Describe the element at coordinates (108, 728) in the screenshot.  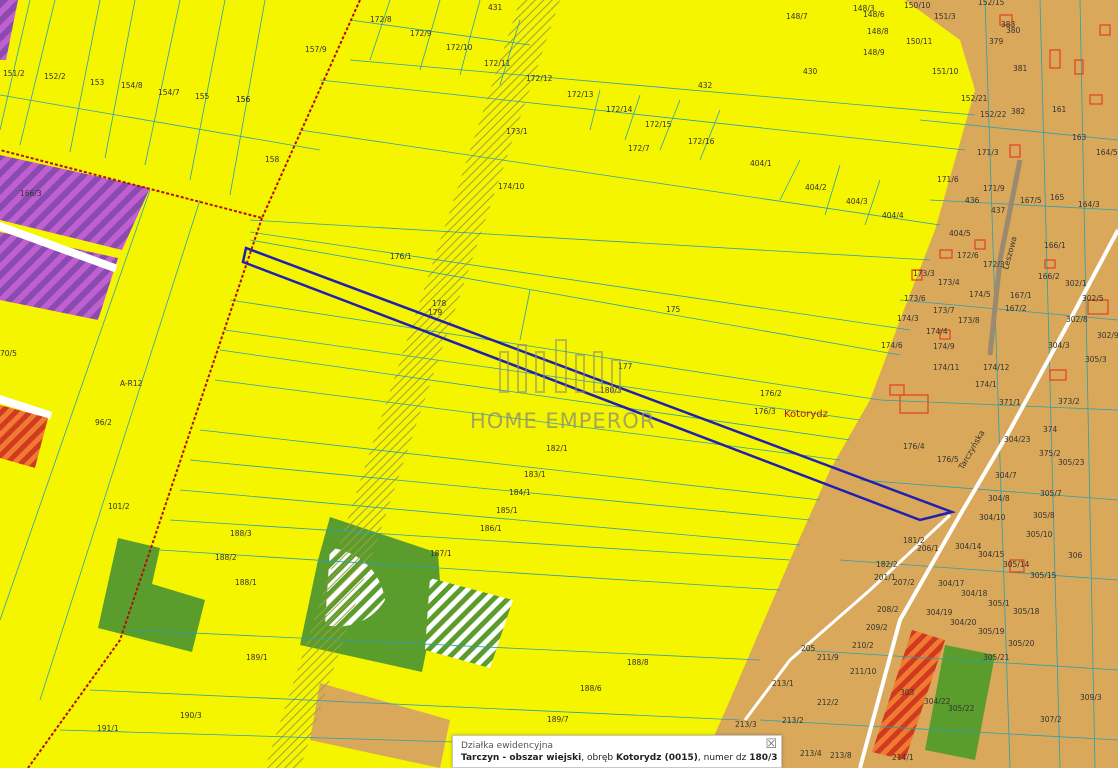
I see `parcel-label: 191/1` at that location.